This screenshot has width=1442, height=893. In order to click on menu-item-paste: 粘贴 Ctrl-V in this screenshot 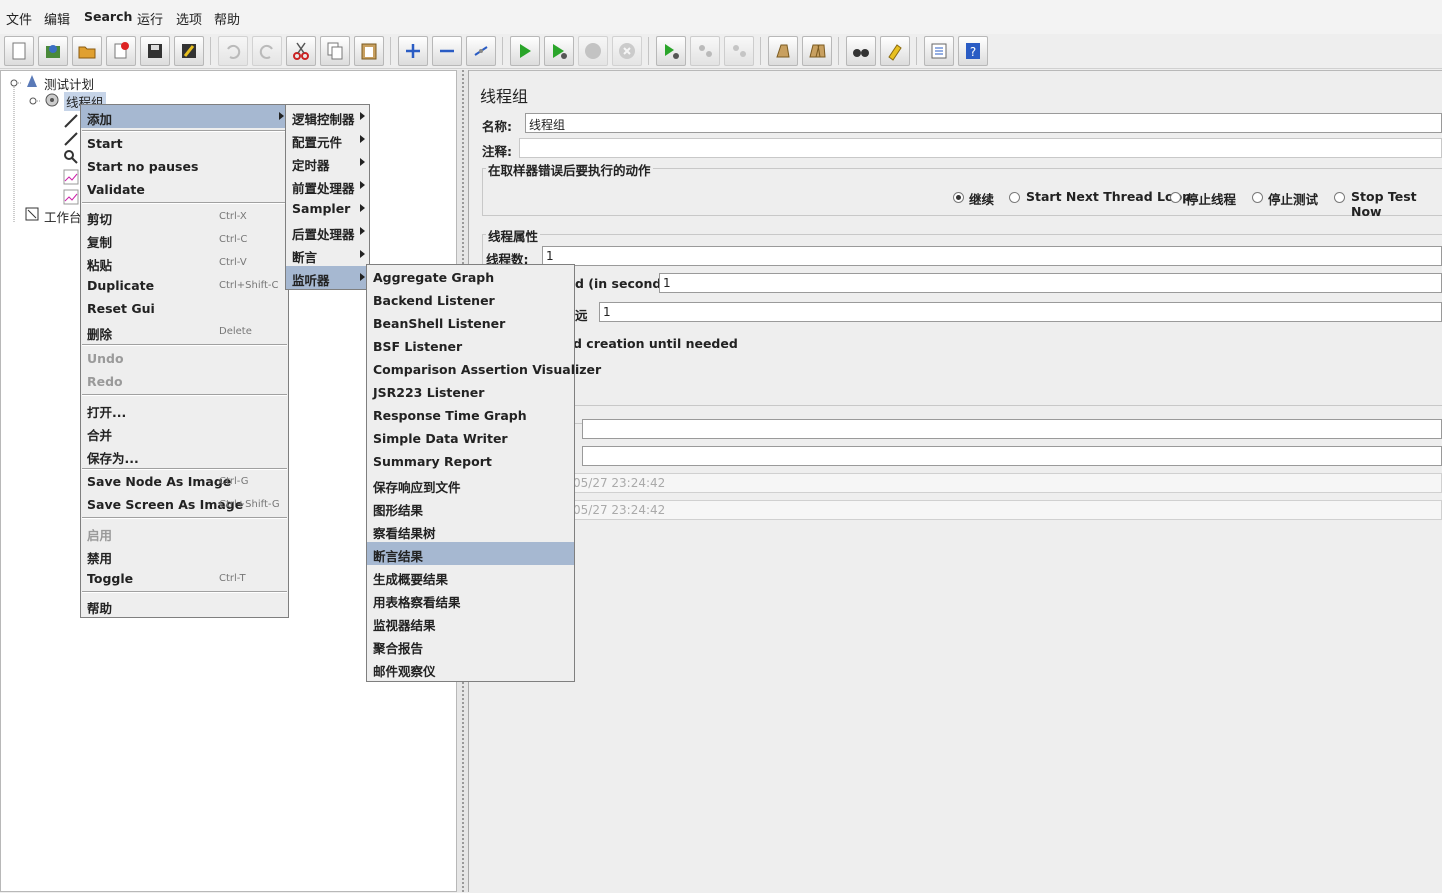, I will do `click(184, 262)`.